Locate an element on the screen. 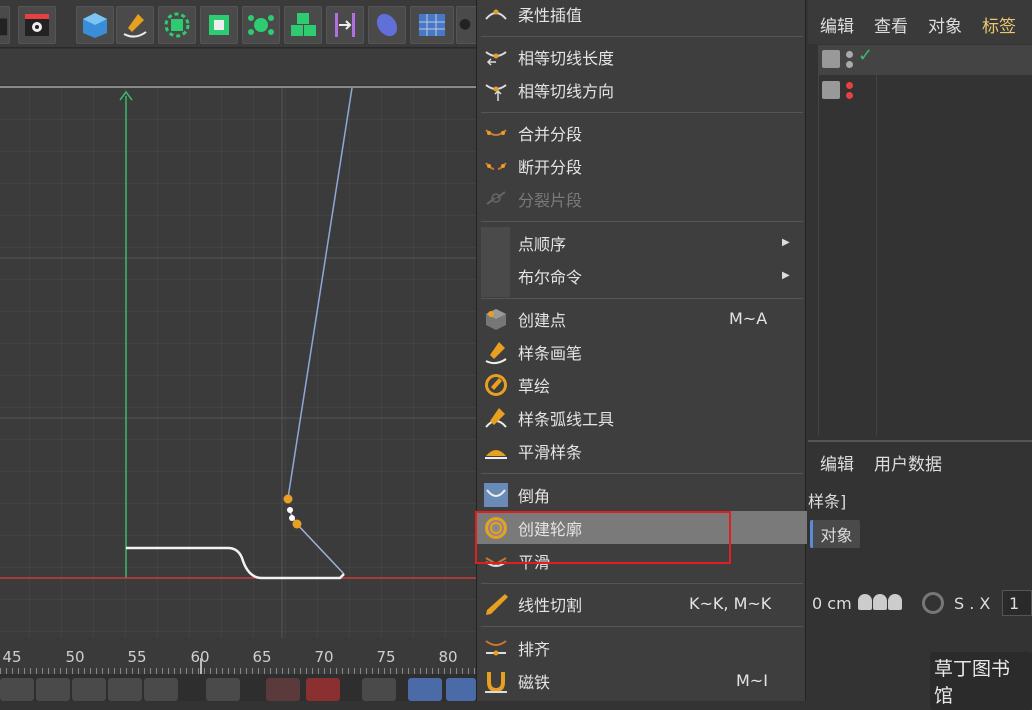  menu-item-point-order: 点顺序 ▶ is located at coordinates (642, 242).